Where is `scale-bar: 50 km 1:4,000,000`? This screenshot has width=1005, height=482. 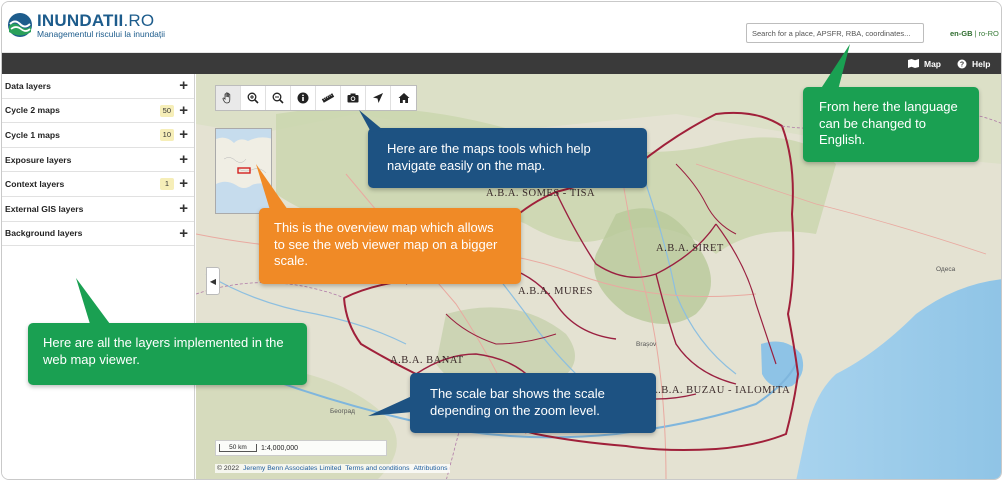
scale-bar: 50 km 1:4,000,000 is located at coordinates (301, 448).